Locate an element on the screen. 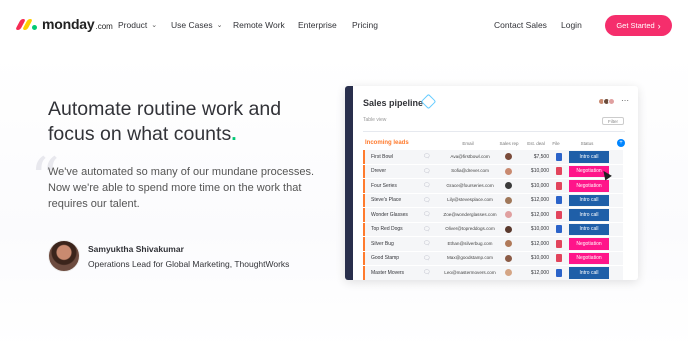 The height and width of the screenshot is (350, 688). board-members is located at coordinates (606, 101).